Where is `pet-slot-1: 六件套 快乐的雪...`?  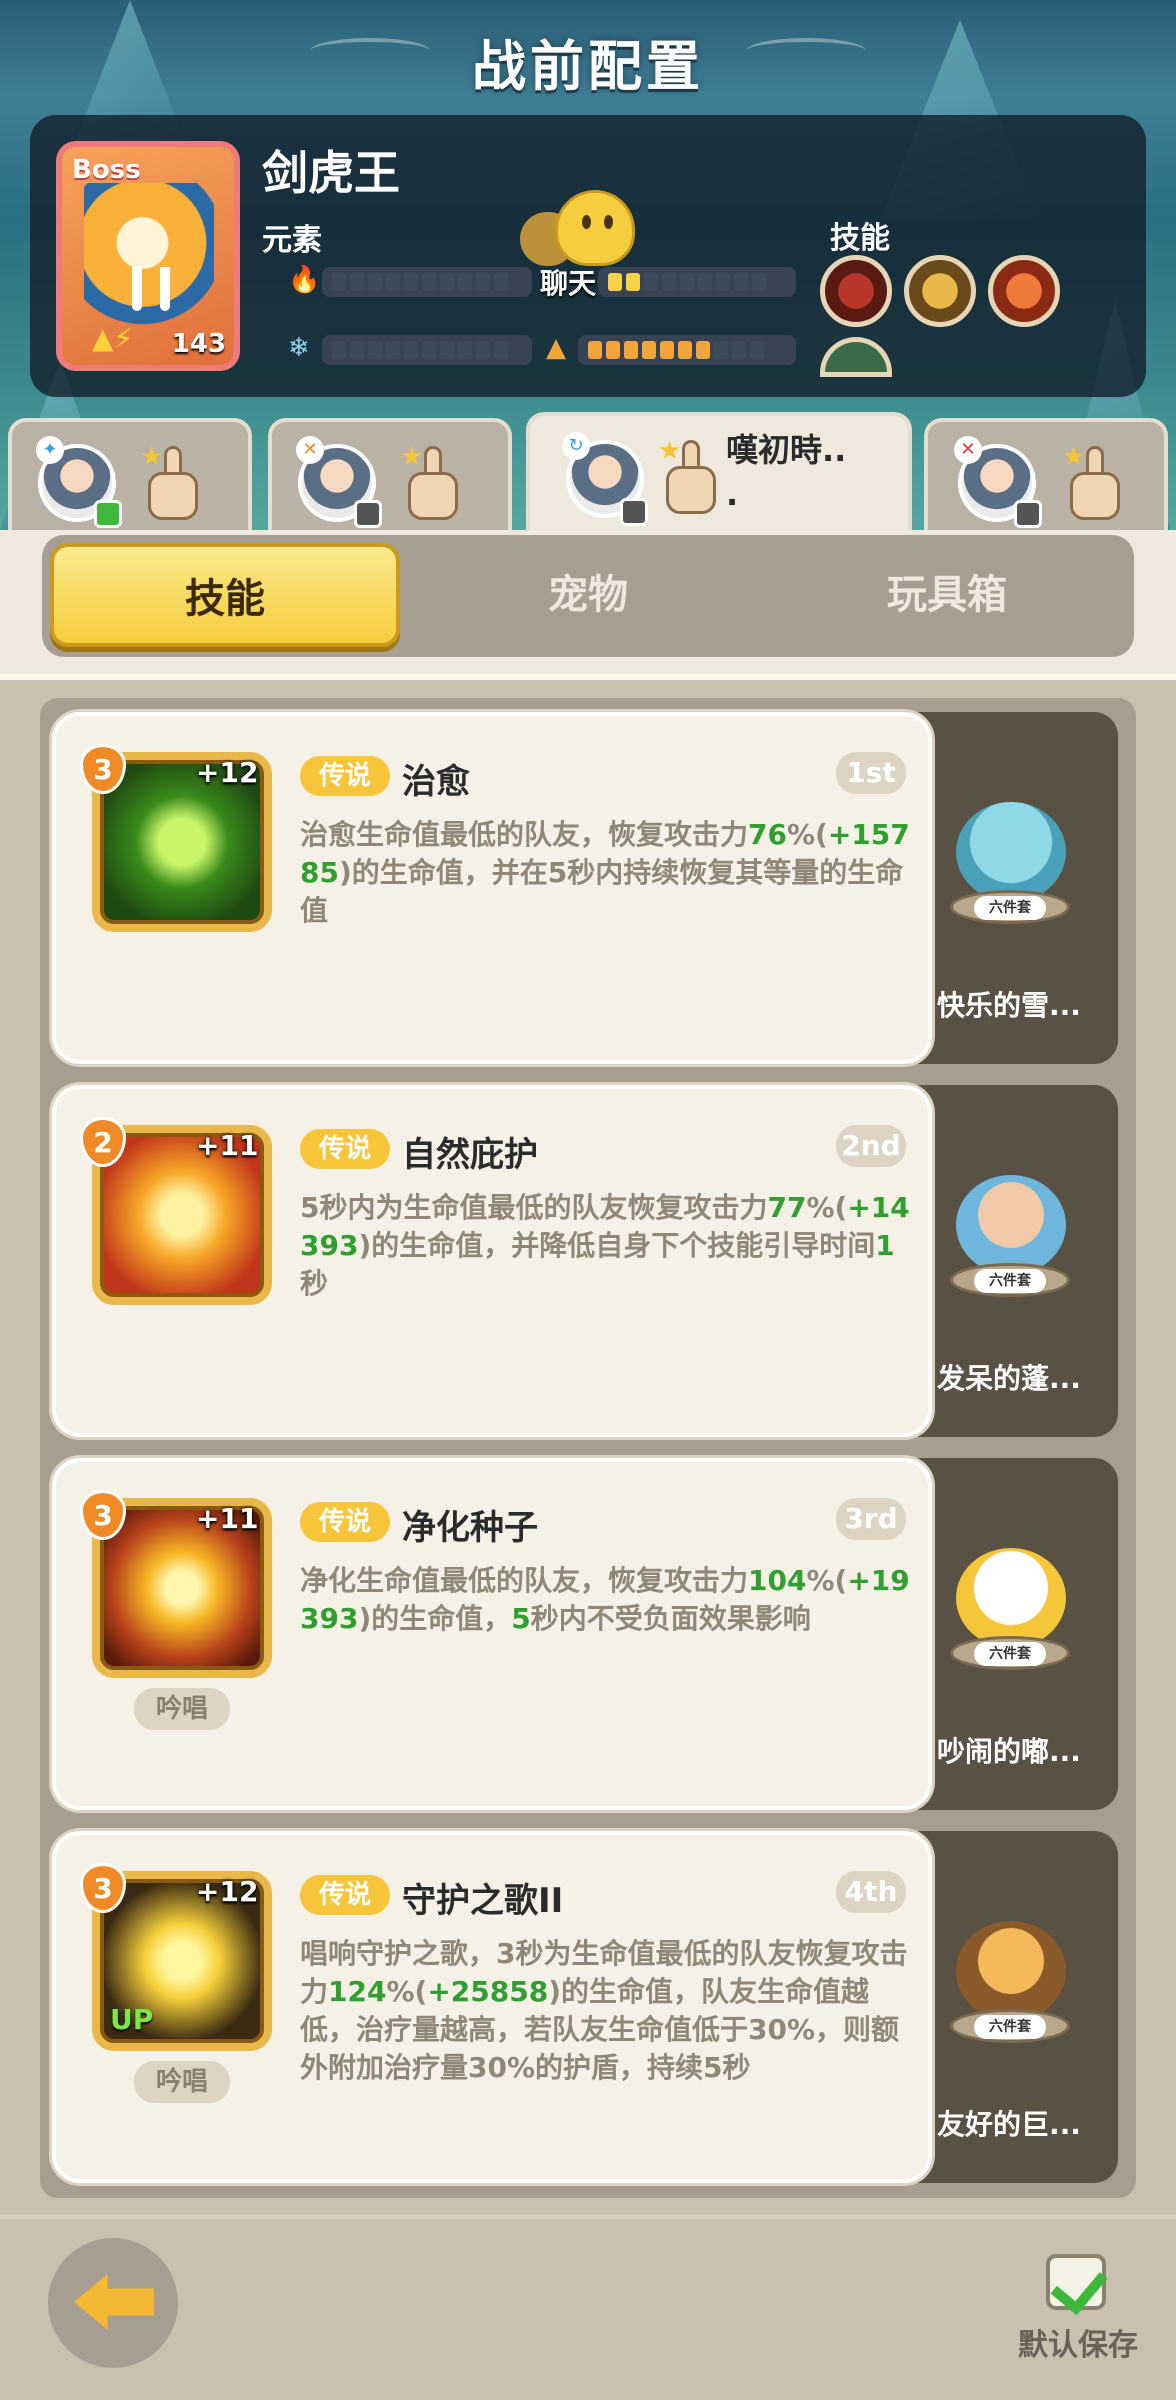 pet-slot-1: 六件套 快乐的雪... is located at coordinates (1009, 888).